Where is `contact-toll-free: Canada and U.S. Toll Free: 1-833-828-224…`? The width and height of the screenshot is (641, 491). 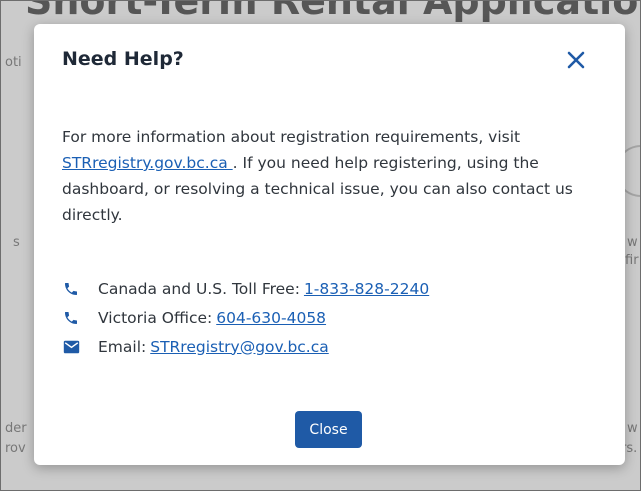 contact-toll-free: Canada and U.S. Toll Free: 1-833-828-224… is located at coordinates (332, 288).